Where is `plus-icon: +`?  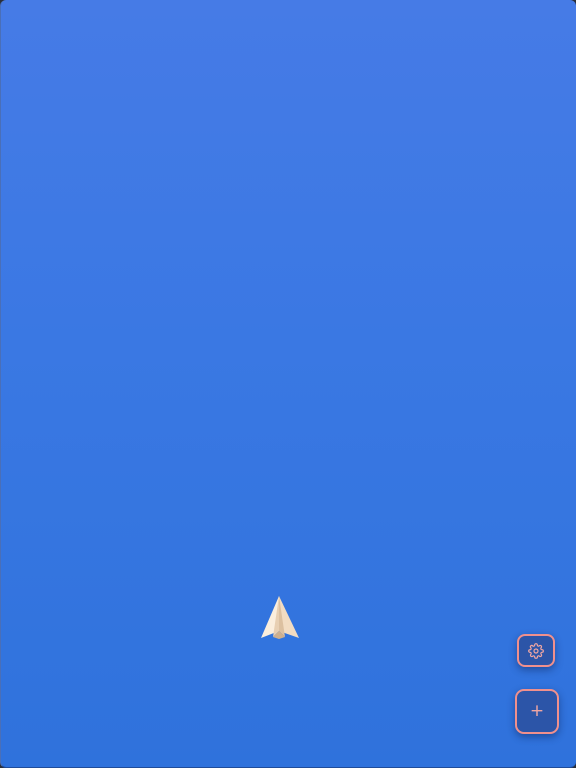
plus-icon: + is located at coordinates (537, 711).